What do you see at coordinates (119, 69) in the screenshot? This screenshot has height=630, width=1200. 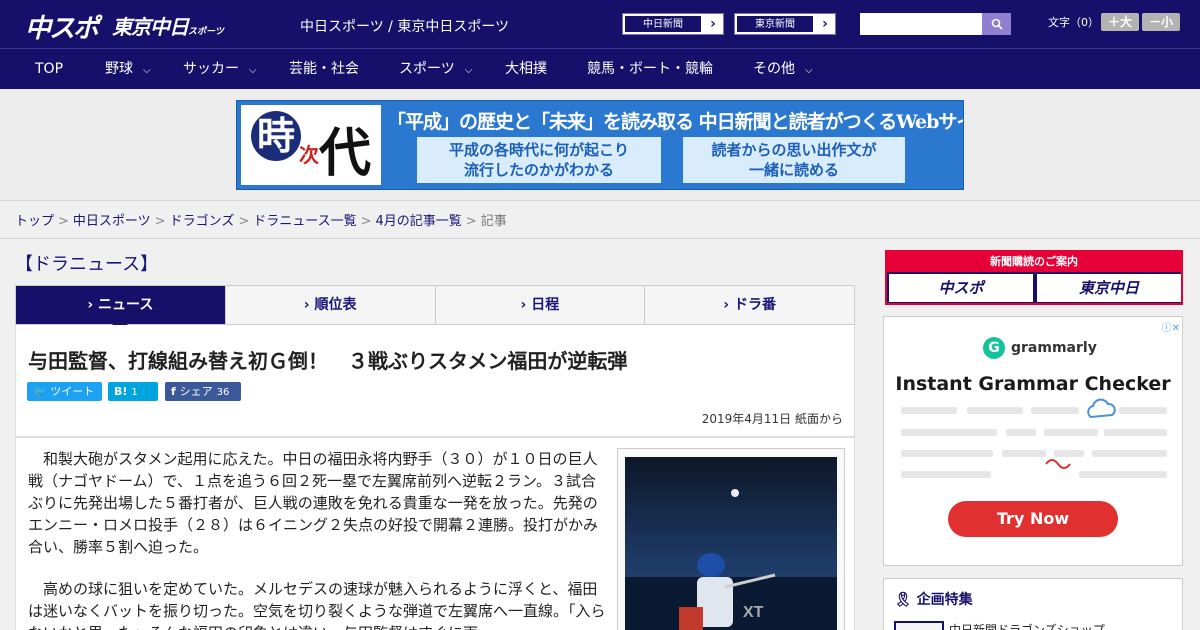 I see `nav-label: 野球` at bounding box center [119, 69].